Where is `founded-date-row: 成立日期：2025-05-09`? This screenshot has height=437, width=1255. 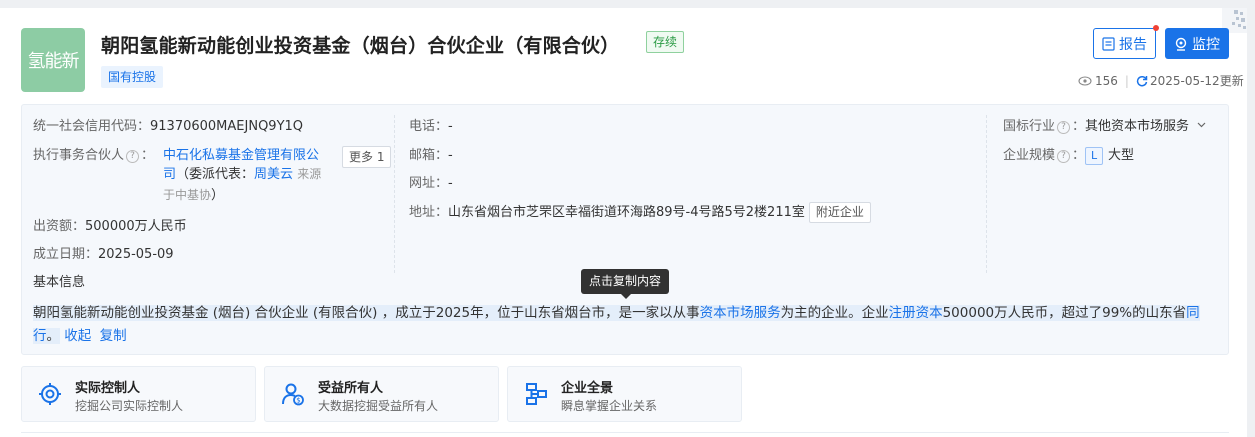 founded-date-row: 成立日期：2025-05-09 is located at coordinates (103, 254).